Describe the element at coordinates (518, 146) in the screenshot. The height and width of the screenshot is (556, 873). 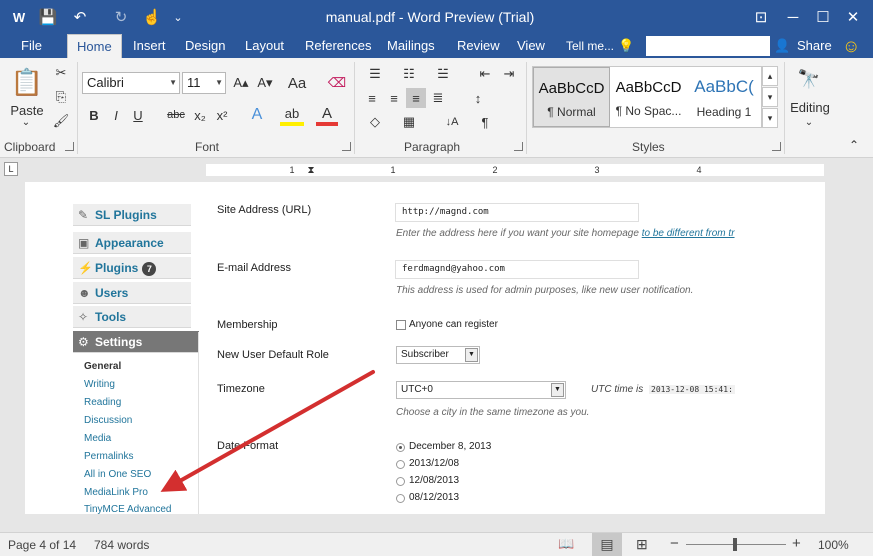
I see `paragraph-launcher-icon` at that location.